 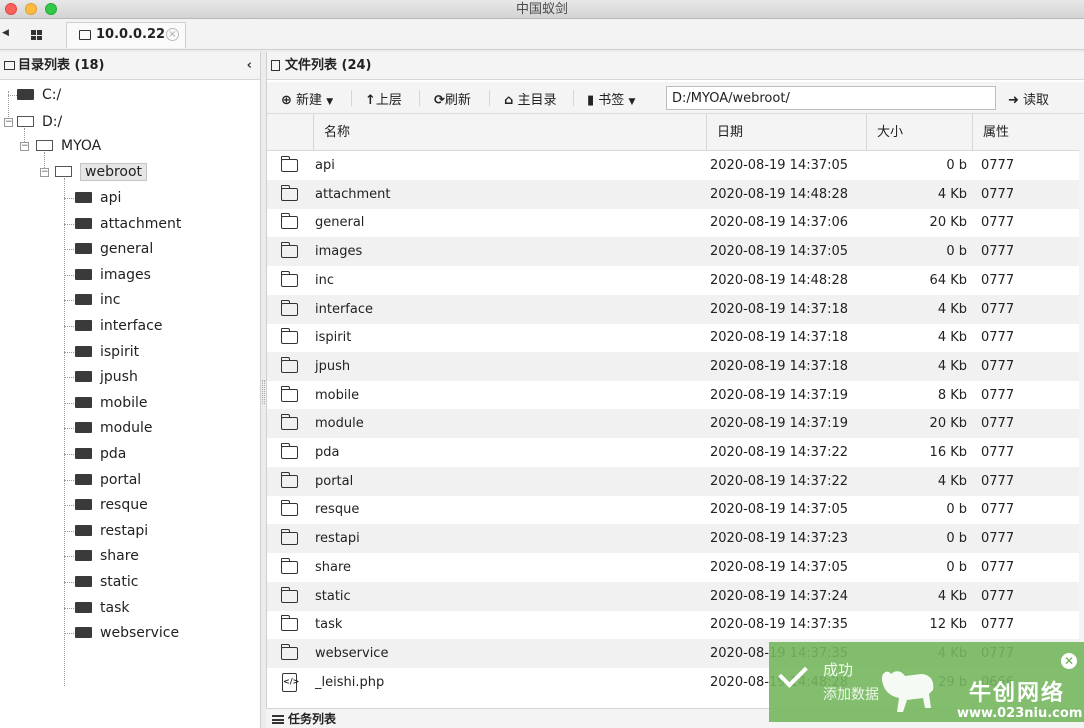 I want to click on file-size: 64 Kb, so click(x=948, y=280).